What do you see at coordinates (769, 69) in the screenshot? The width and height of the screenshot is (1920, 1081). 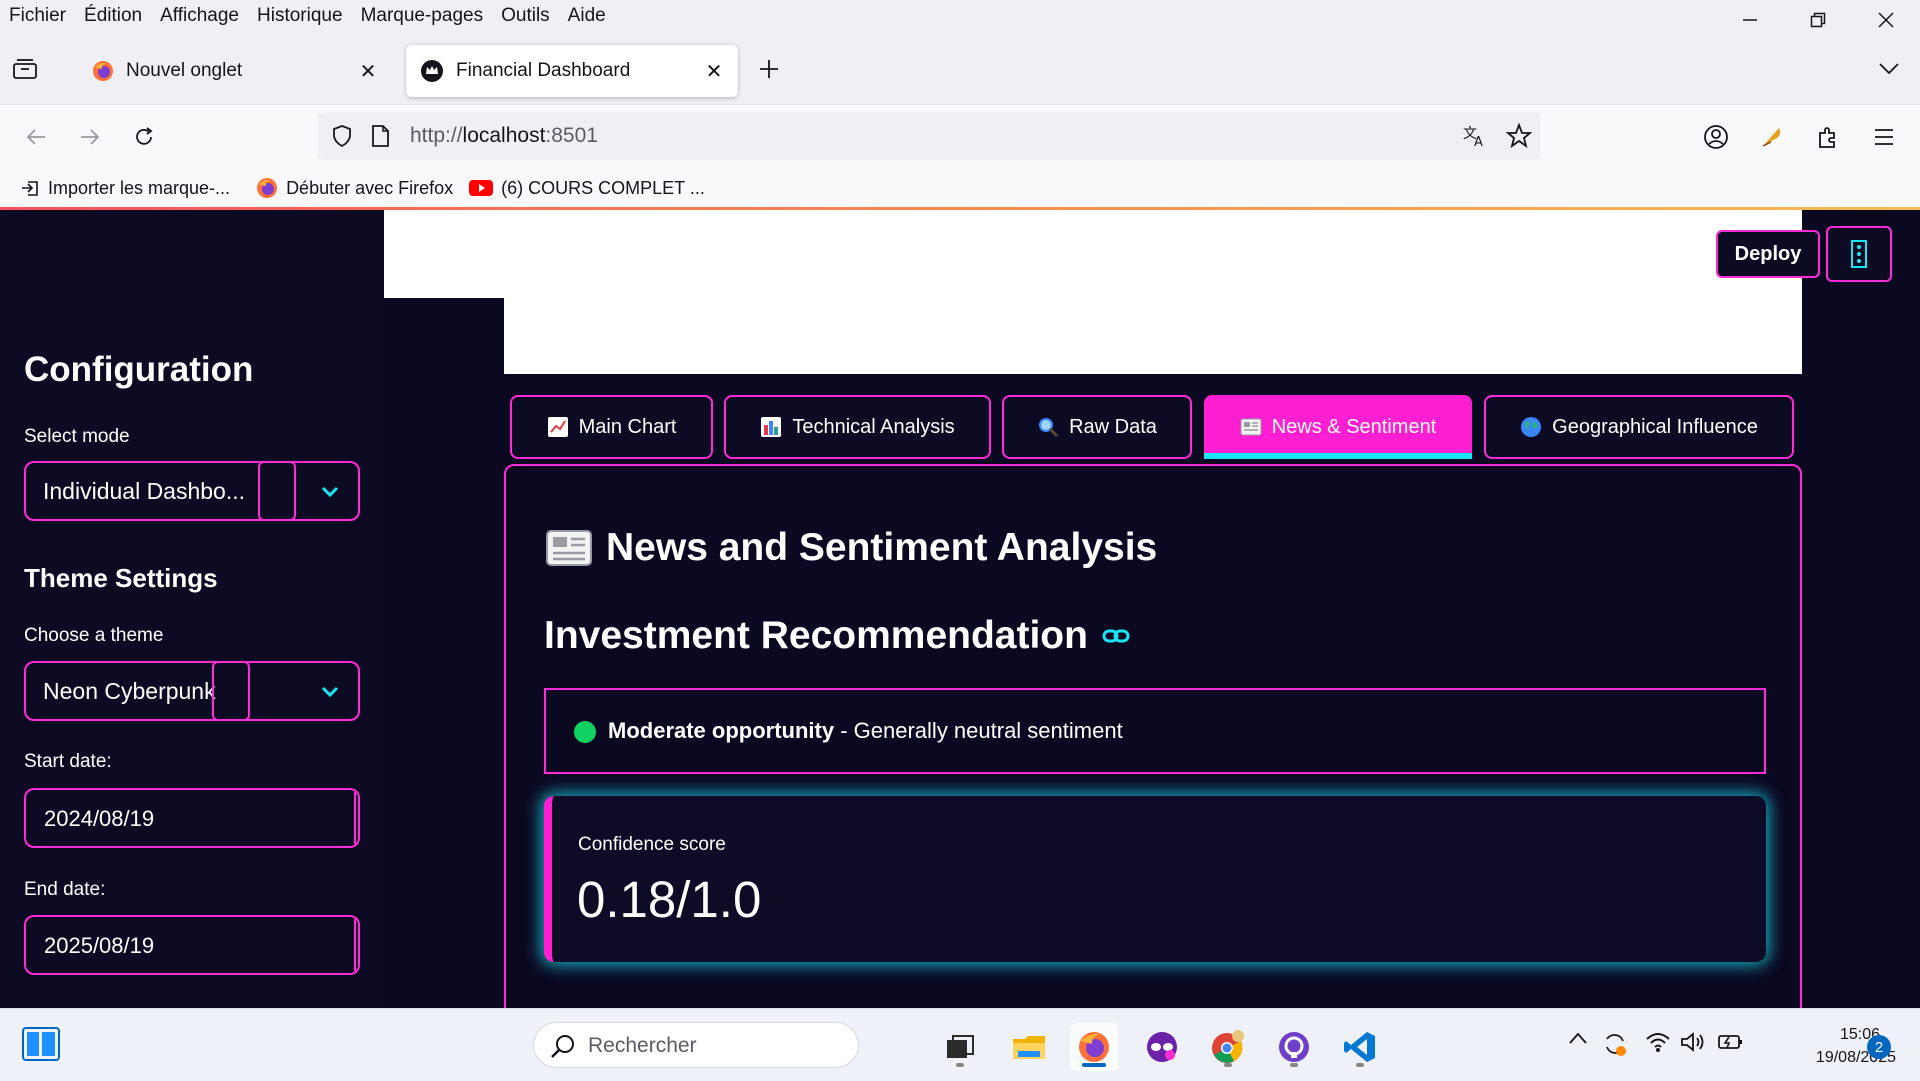 I see `plus-icon` at bounding box center [769, 69].